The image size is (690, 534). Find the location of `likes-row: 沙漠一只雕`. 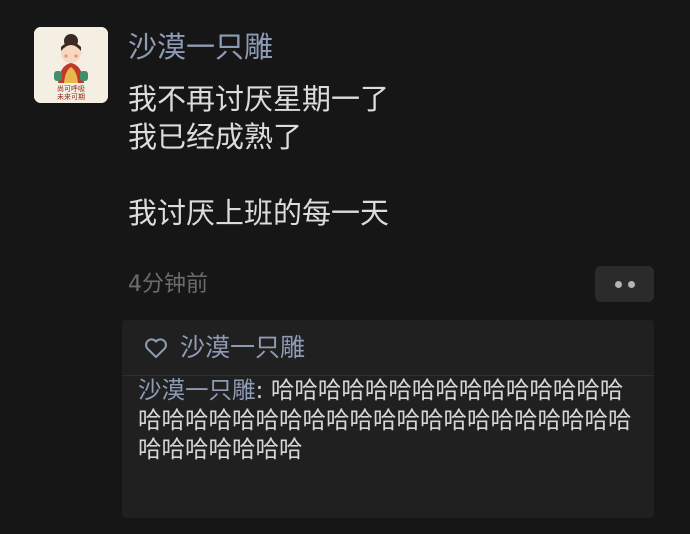

likes-row: 沙漠一只雕 is located at coordinates (224, 348).